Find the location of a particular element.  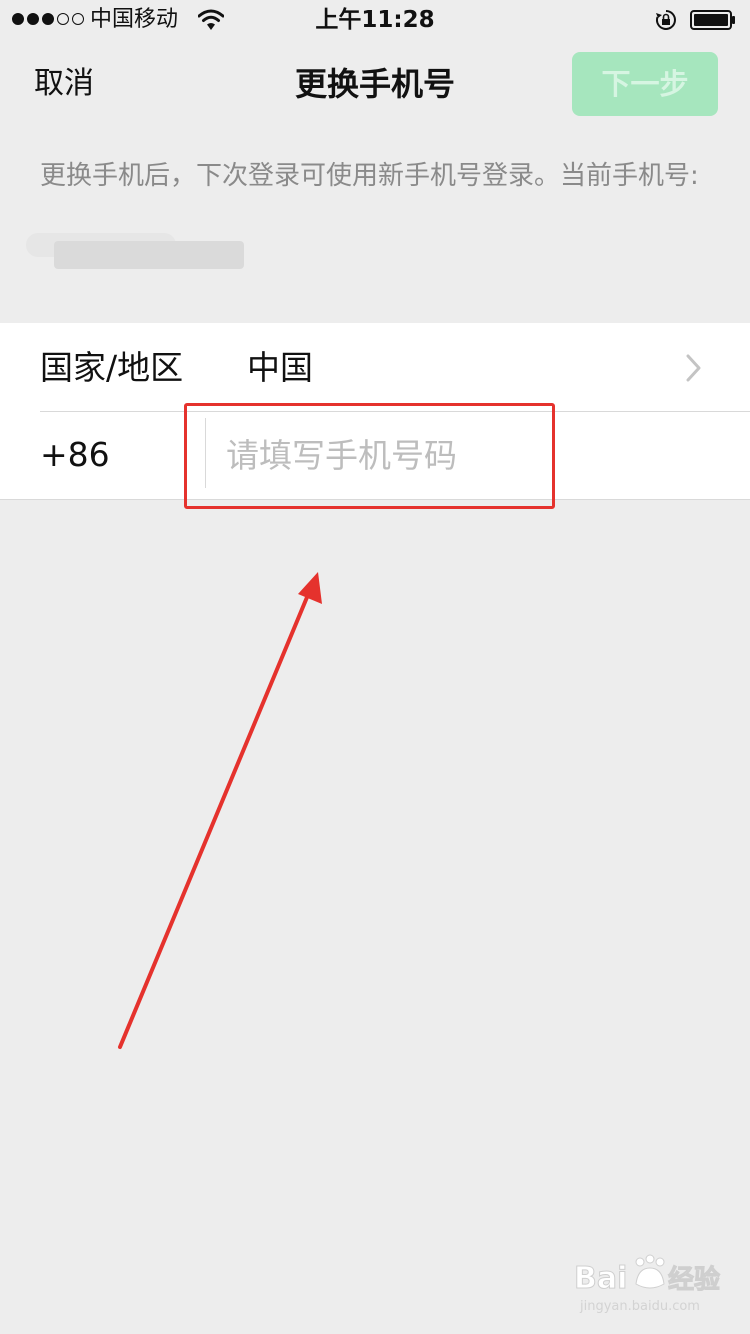

highlight-box-annotation is located at coordinates (369, 456).